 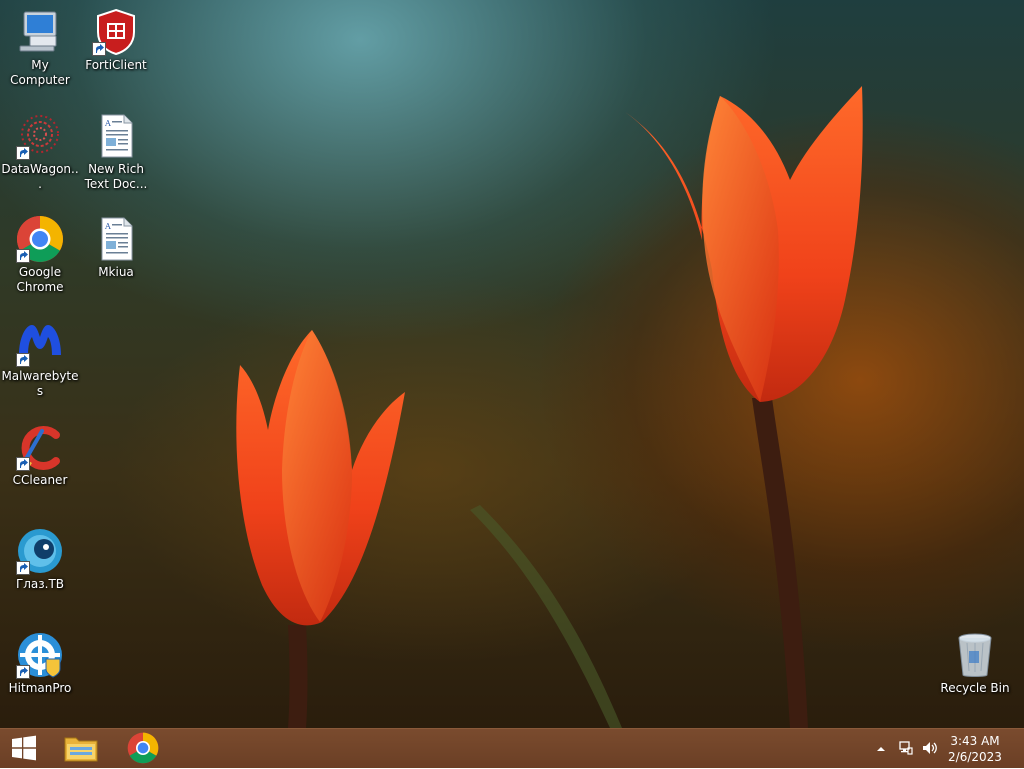 What do you see at coordinates (40, 655) in the screenshot?
I see `hitmanpro-icon` at bounding box center [40, 655].